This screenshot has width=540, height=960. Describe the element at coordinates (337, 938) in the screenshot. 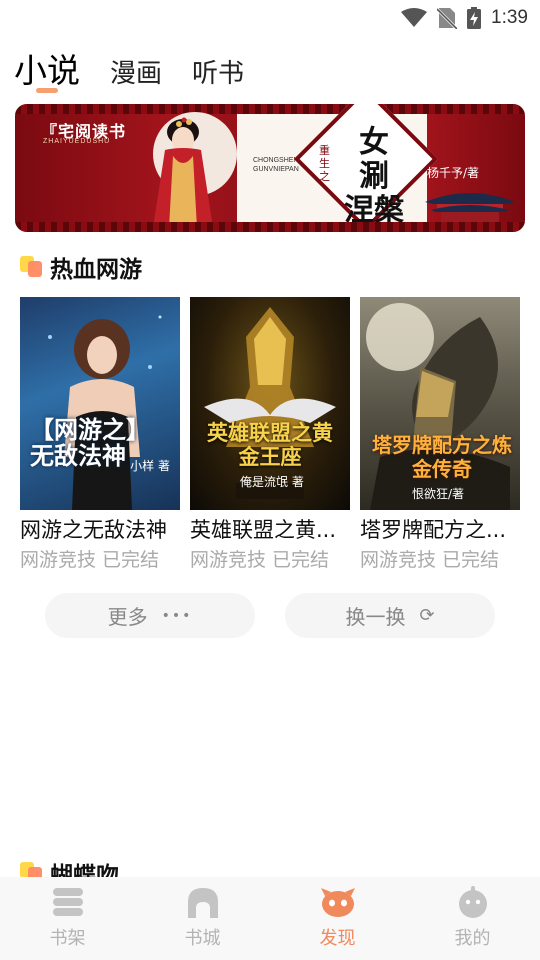

I see `nav-label: 发现` at that location.